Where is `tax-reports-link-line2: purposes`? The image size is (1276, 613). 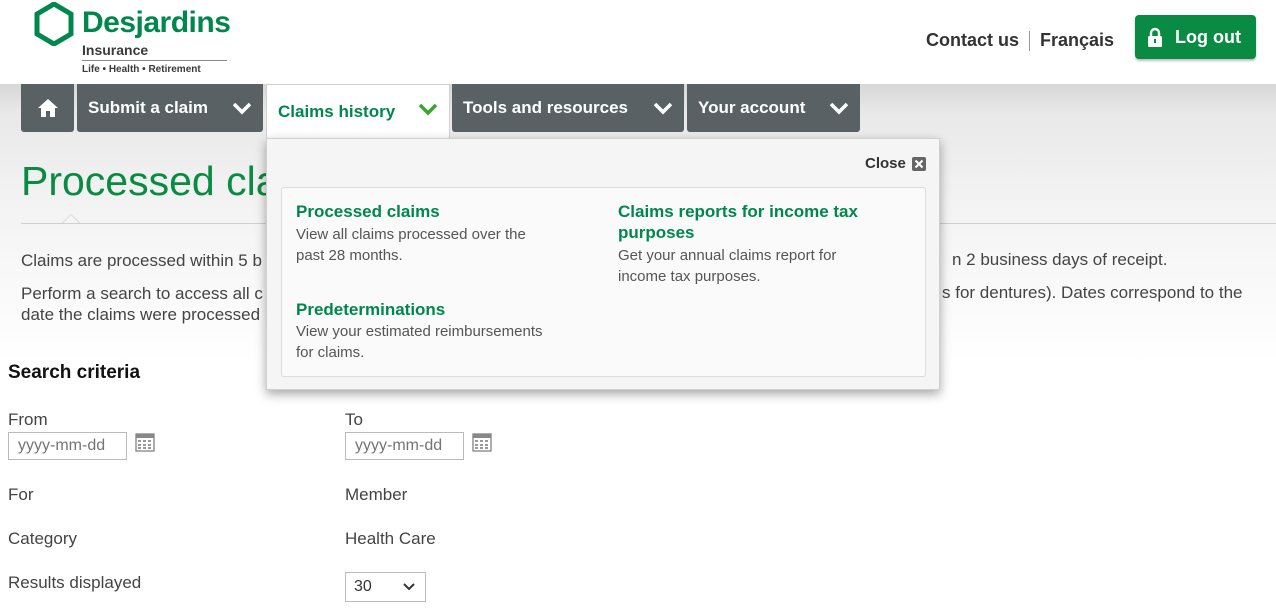 tax-reports-link-line2: purposes is located at coordinates (656, 232).